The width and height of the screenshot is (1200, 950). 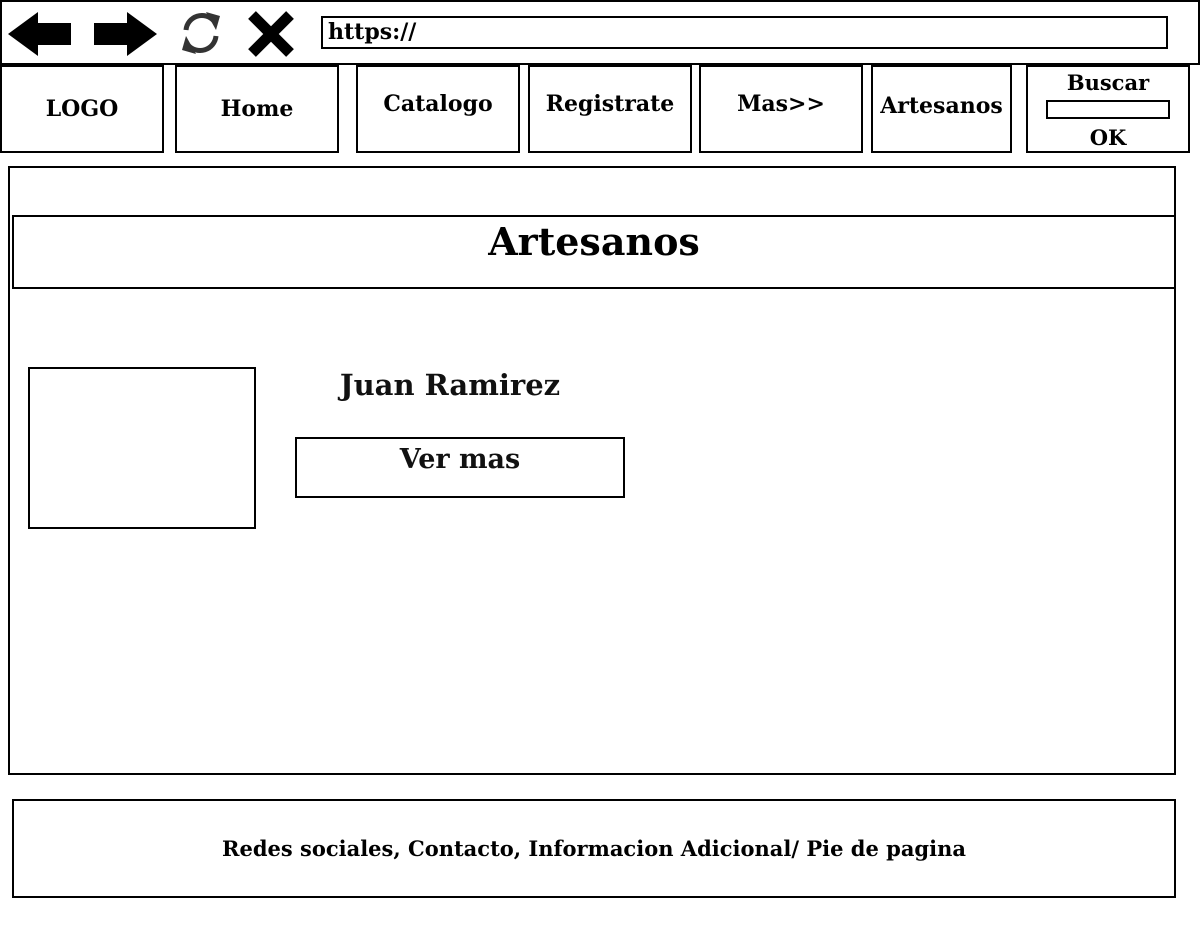 I want to click on nav-catalog-label: Catalogo, so click(x=438, y=104).